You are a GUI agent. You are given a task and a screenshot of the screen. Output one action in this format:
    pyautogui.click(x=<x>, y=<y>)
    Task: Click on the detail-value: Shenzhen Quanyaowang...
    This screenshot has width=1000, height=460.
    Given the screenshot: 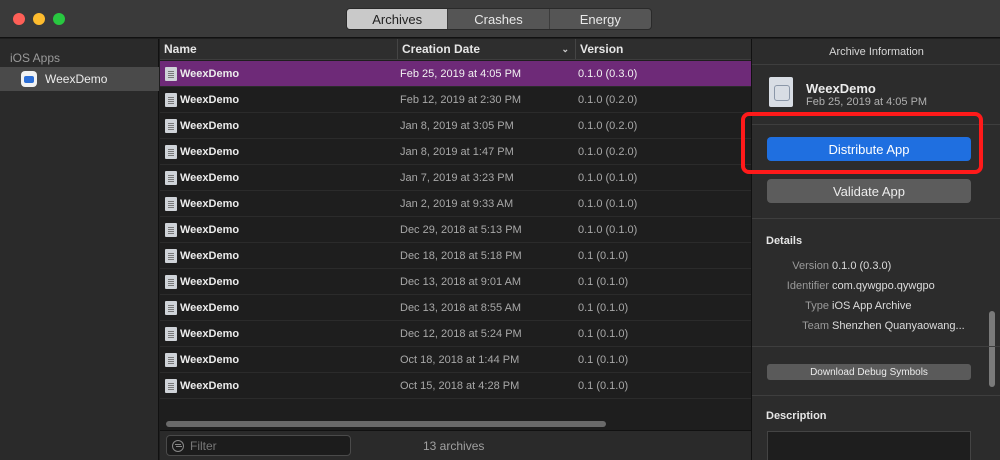 What is the action you would take?
    pyautogui.click(x=898, y=326)
    